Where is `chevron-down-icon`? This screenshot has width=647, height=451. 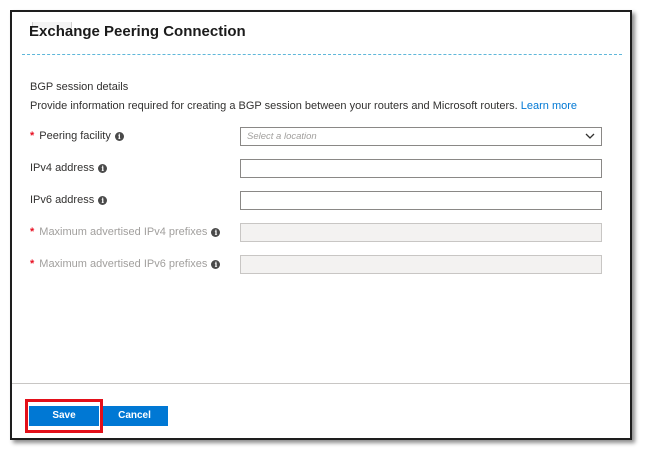
chevron-down-icon is located at coordinates (590, 136).